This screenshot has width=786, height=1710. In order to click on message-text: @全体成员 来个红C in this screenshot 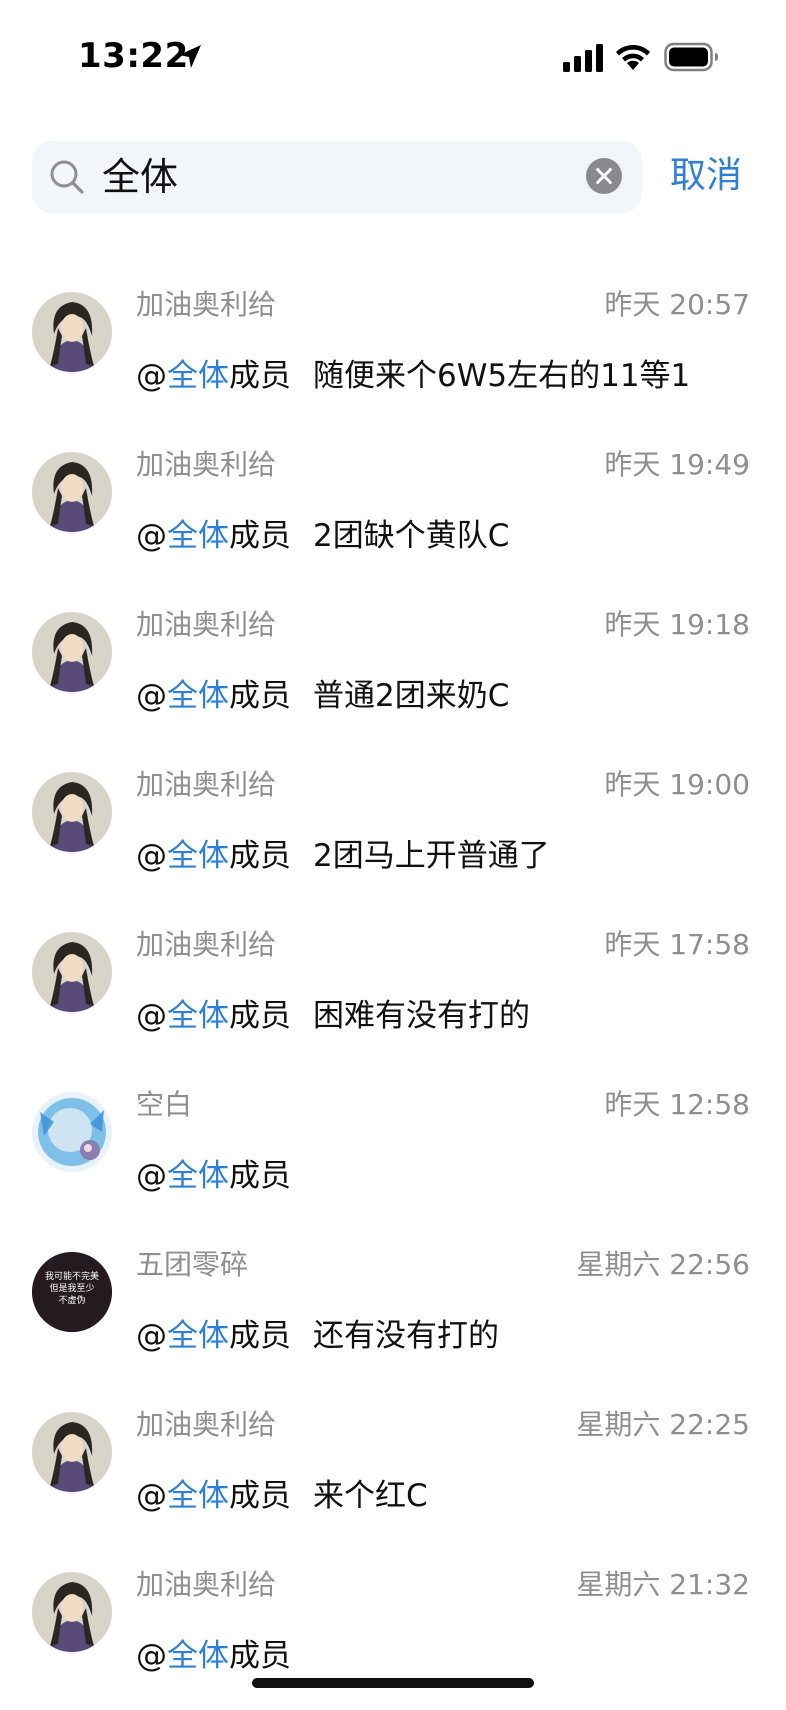, I will do `click(282, 1496)`.